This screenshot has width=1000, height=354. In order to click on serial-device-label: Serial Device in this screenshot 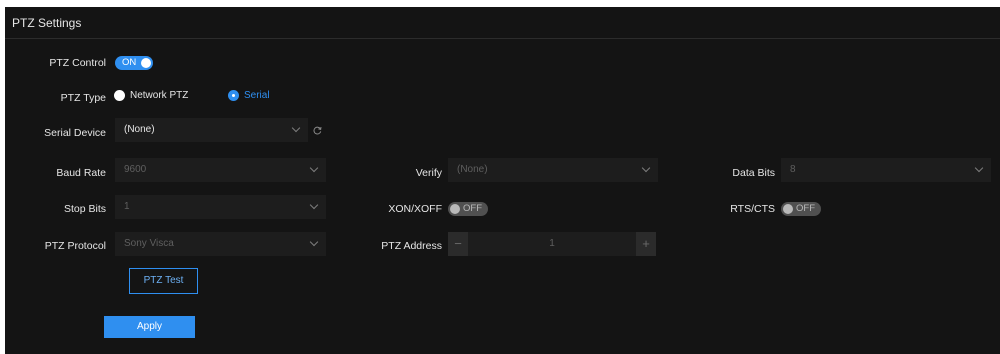, I will do `click(75, 133)`.